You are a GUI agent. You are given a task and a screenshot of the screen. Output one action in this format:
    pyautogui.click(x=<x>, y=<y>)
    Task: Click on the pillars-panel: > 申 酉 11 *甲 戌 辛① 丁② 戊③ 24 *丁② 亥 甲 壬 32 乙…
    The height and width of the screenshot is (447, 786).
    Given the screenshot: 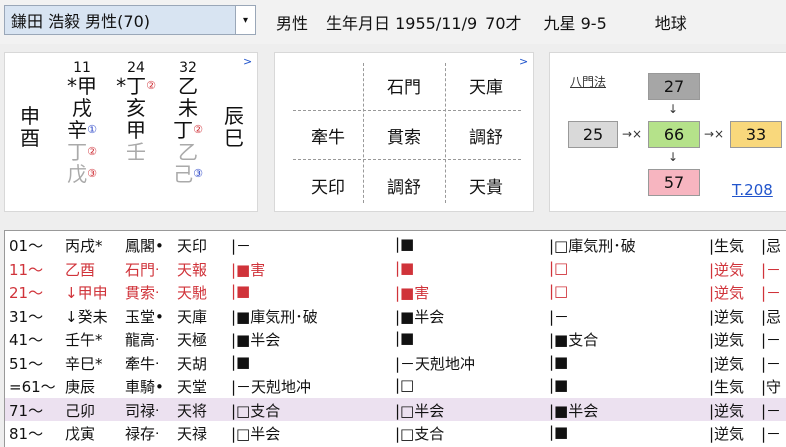 What is the action you would take?
    pyautogui.click(x=131, y=132)
    